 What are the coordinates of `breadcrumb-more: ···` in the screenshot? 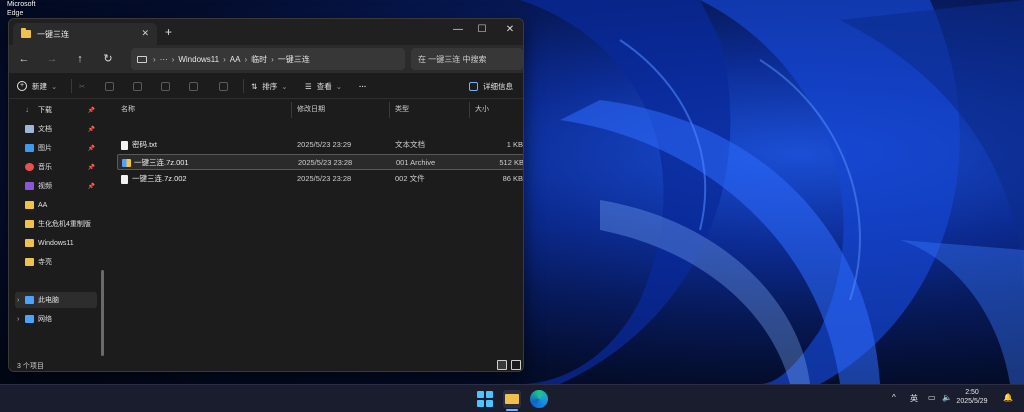 It's located at (164, 59).